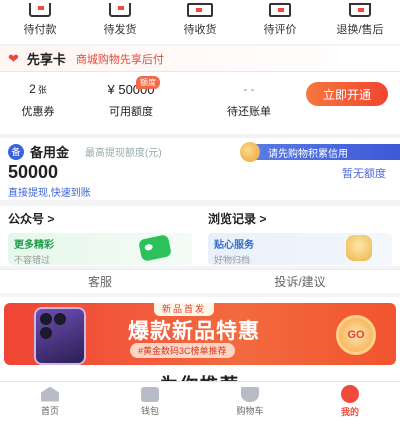  What do you see at coordinates (16, 151) in the screenshot?
I see `beiyongjin-icon: 备` at bounding box center [16, 151].